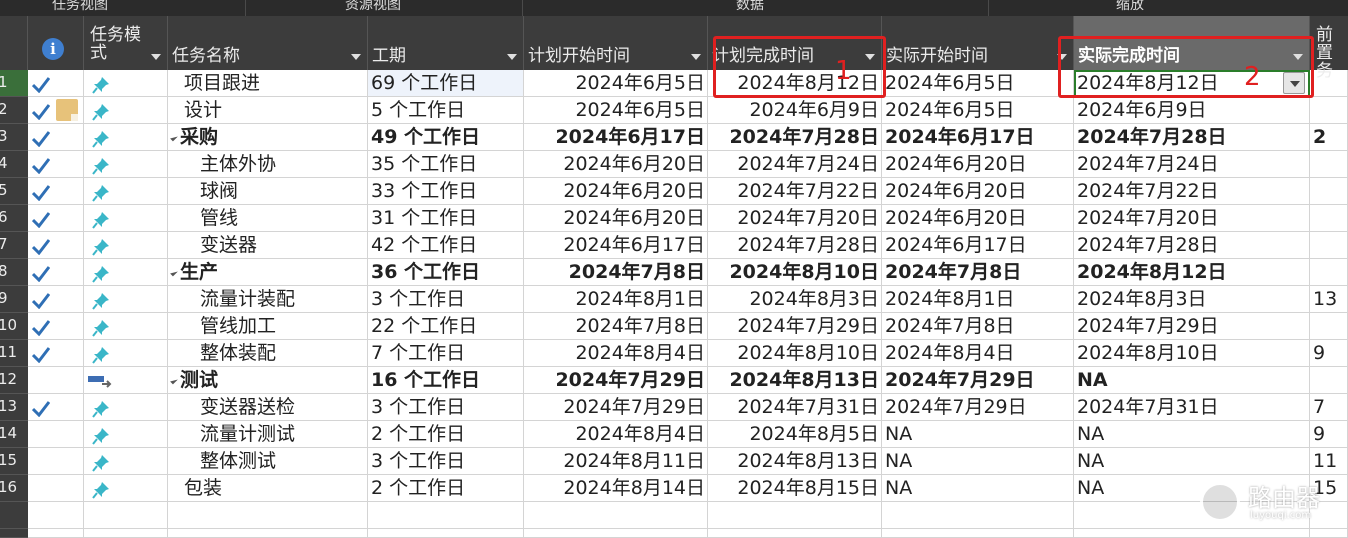 This screenshot has width=1348, height=538. Describe the element at coordinates (446, 110) in the screenshot. I see `duration-cell: 5 个工作日` at that location.